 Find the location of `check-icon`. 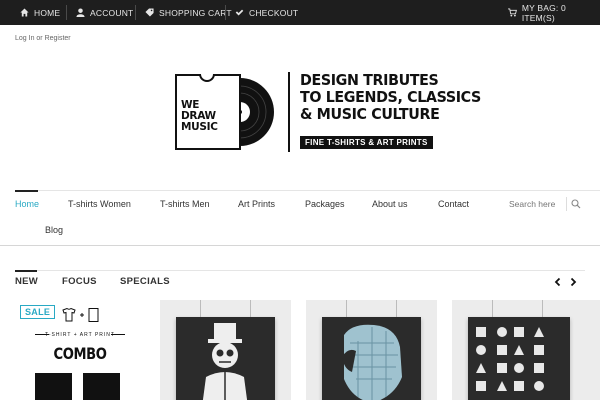

check-icon is located at coordinates (239, 12).